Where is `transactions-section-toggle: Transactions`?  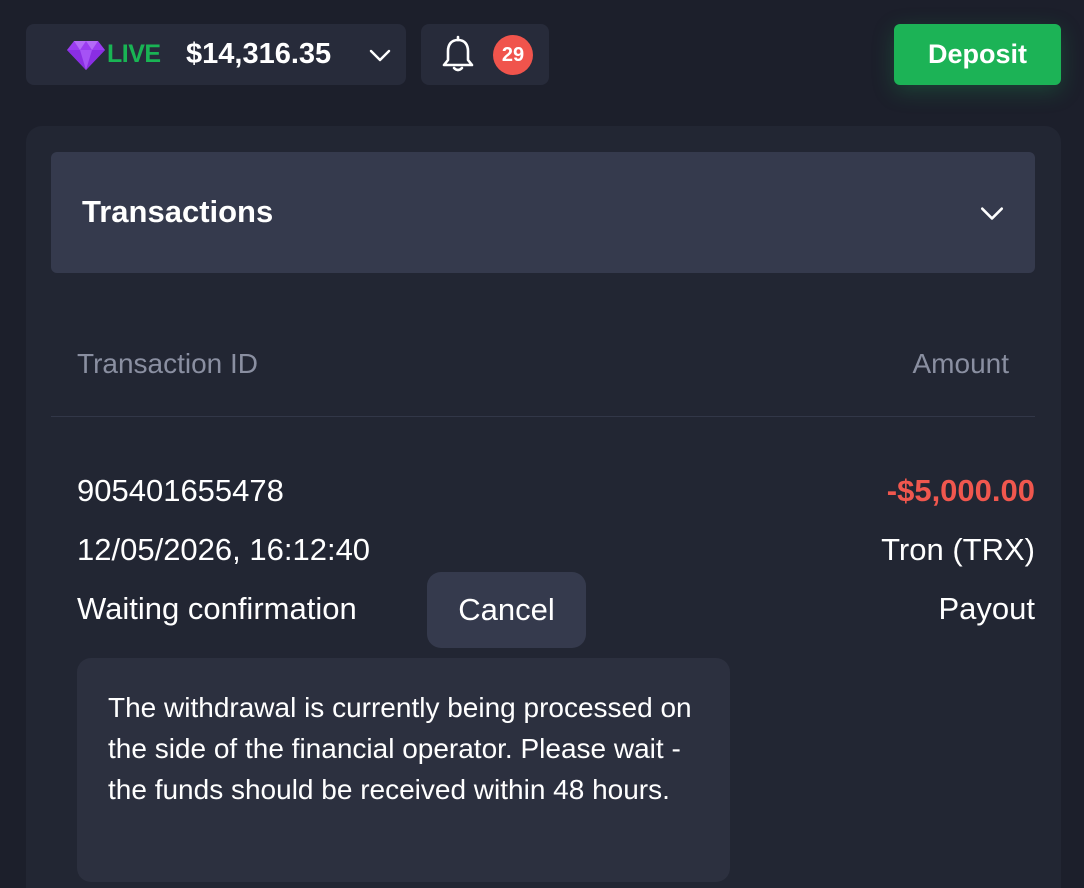 transactions-section-toggle: Transactions is located at coordinates (543, 212).